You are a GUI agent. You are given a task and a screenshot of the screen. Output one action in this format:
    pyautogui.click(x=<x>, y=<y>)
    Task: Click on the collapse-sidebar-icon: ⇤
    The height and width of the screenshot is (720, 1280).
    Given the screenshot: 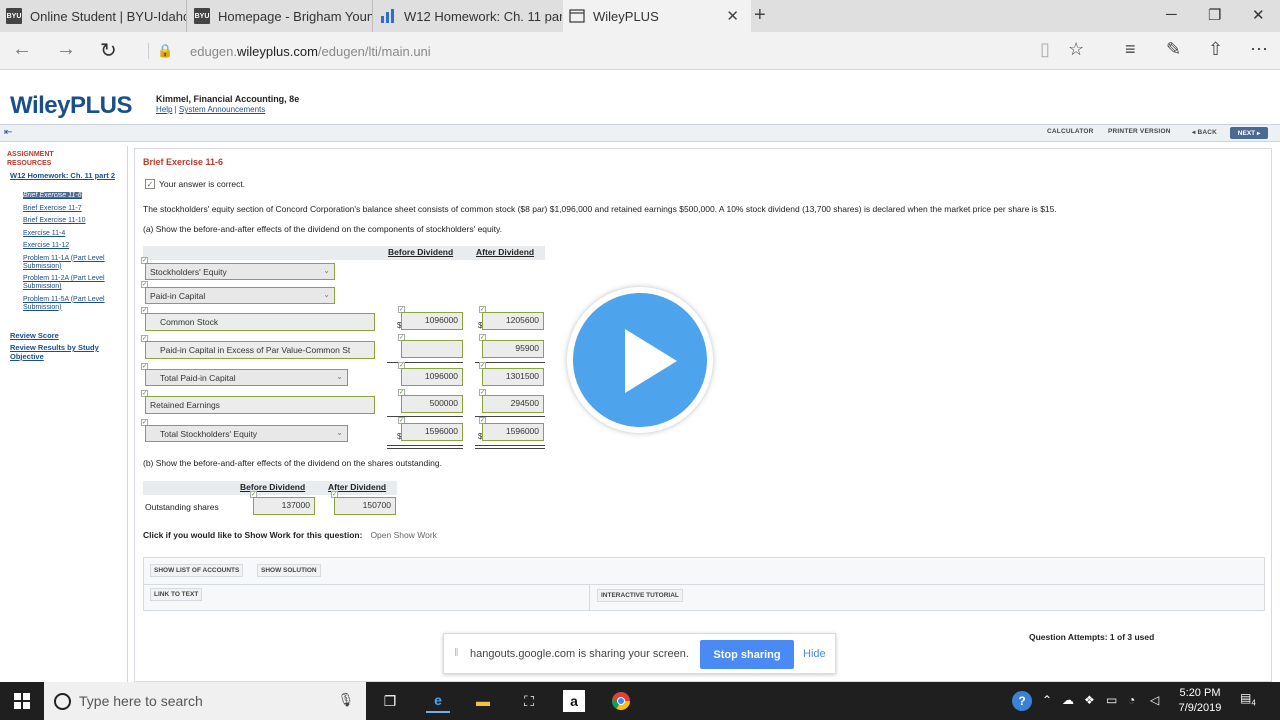 What is the action you would take?
    pyautogui.click(x=8, y=132)
    